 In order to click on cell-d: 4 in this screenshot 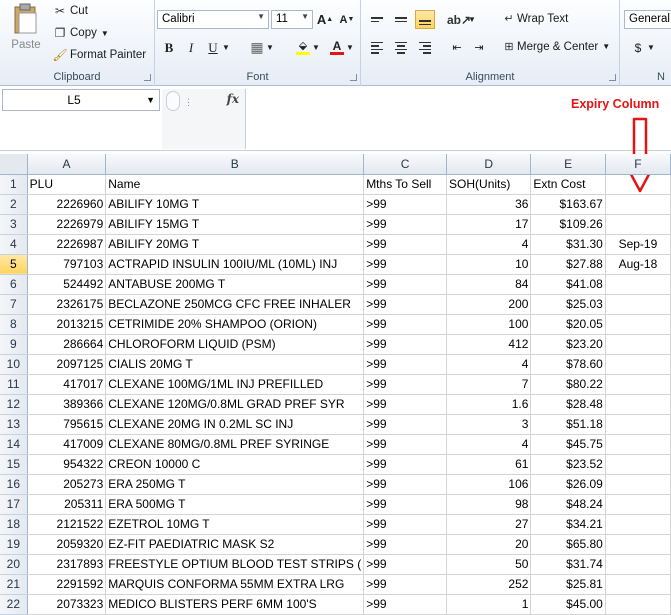, I will do `click(489, 444)`.